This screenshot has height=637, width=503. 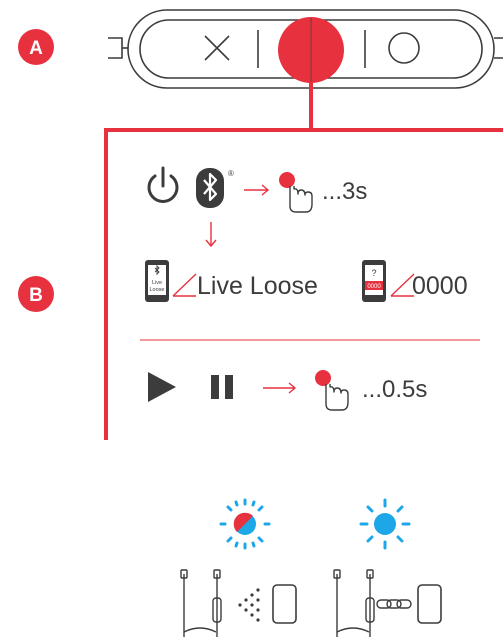 I want to click on led-blinking-red-blue-icon, so click(x=245, y=524).